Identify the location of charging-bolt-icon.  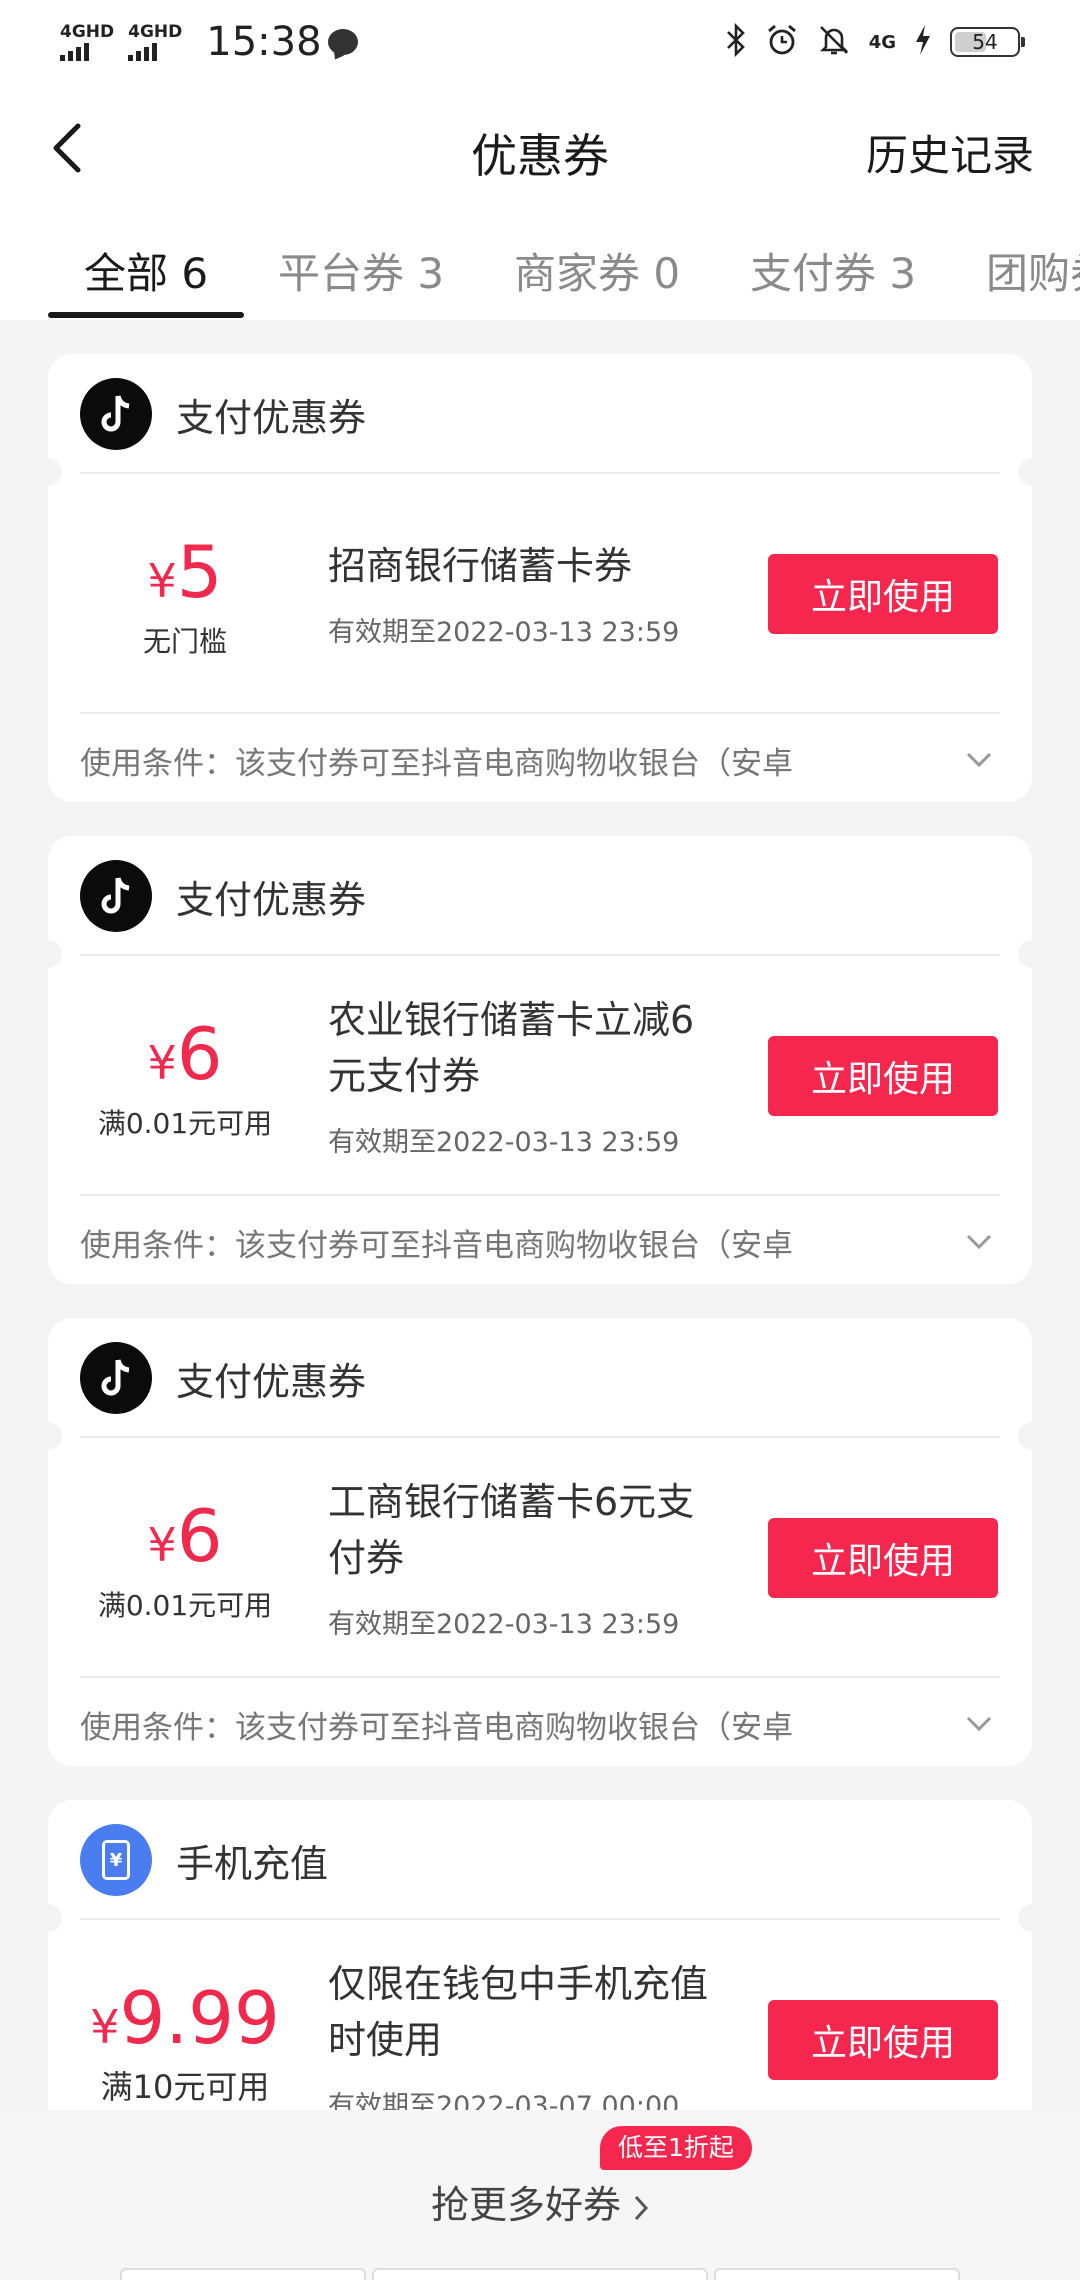
(923, 42).